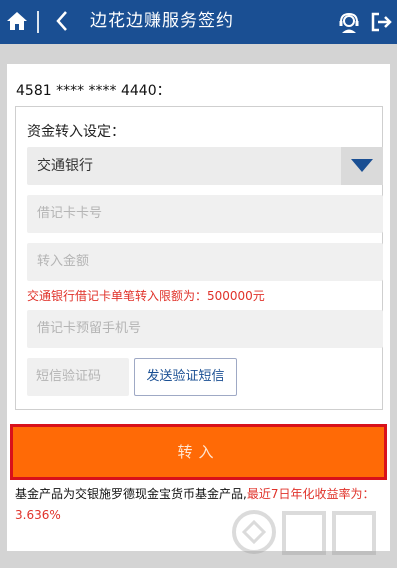  I want to click on section-title: 资金转入设定：, so click(76, 132).